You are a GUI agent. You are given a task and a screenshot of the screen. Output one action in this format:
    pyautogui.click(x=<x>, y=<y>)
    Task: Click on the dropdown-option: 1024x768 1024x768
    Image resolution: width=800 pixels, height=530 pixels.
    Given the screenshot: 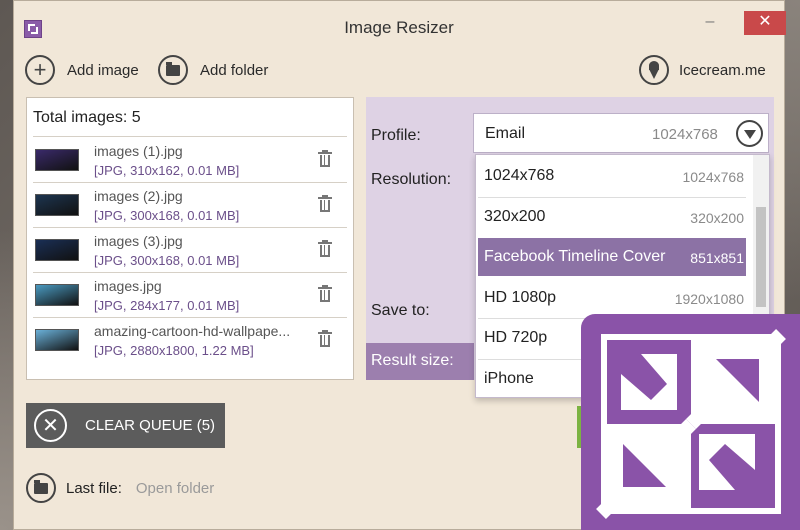 What is the action you would take?
    pyautogui.click(x=612, y=176)
    